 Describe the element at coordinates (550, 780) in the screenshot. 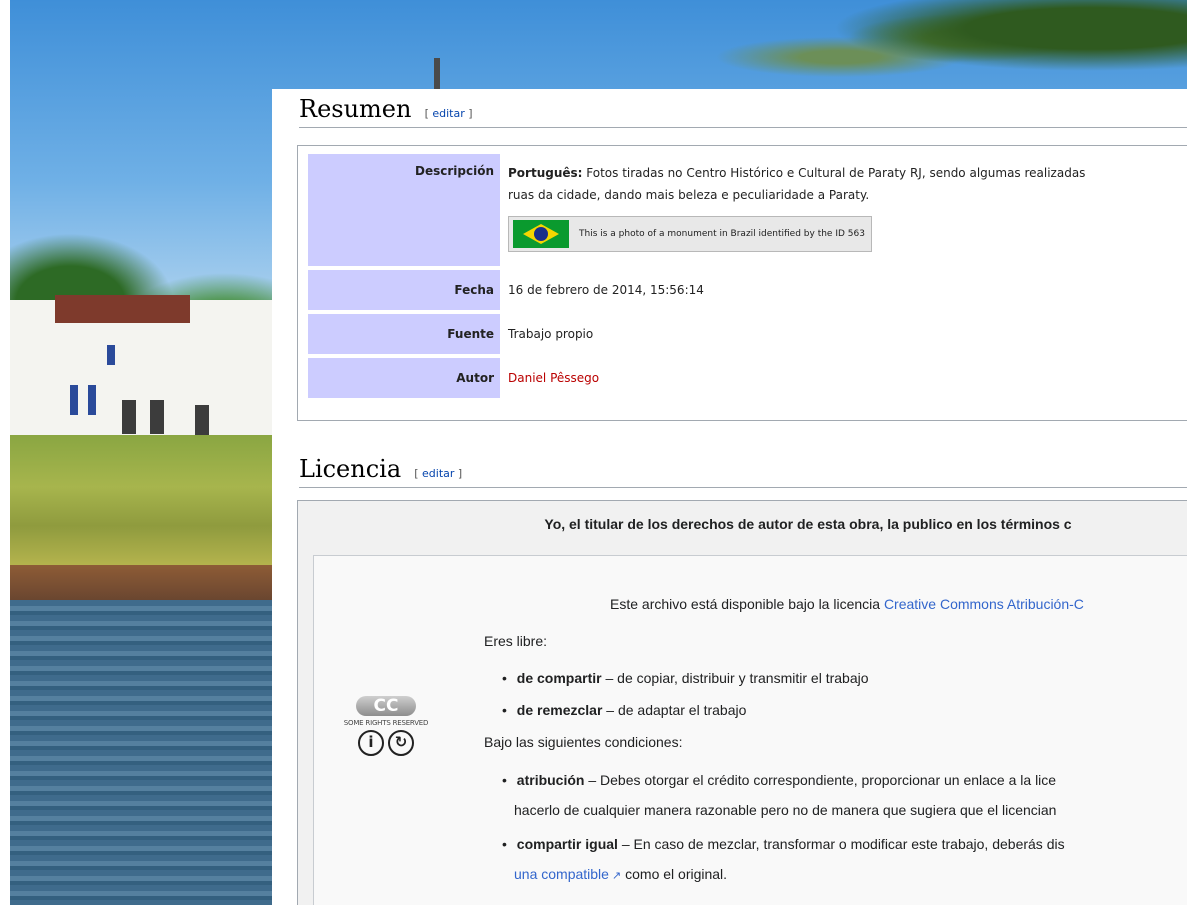

I see `attribution-term: atribución` at that location.